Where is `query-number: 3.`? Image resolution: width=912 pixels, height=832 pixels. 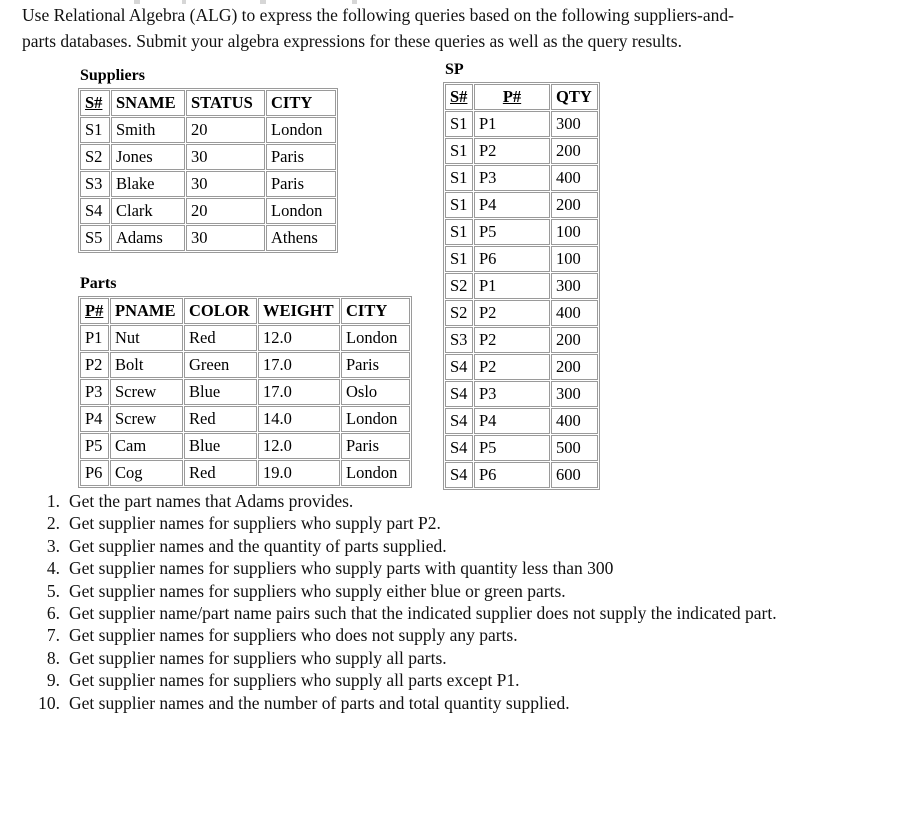
query-number: 3. is located at coordinates (53, 545).